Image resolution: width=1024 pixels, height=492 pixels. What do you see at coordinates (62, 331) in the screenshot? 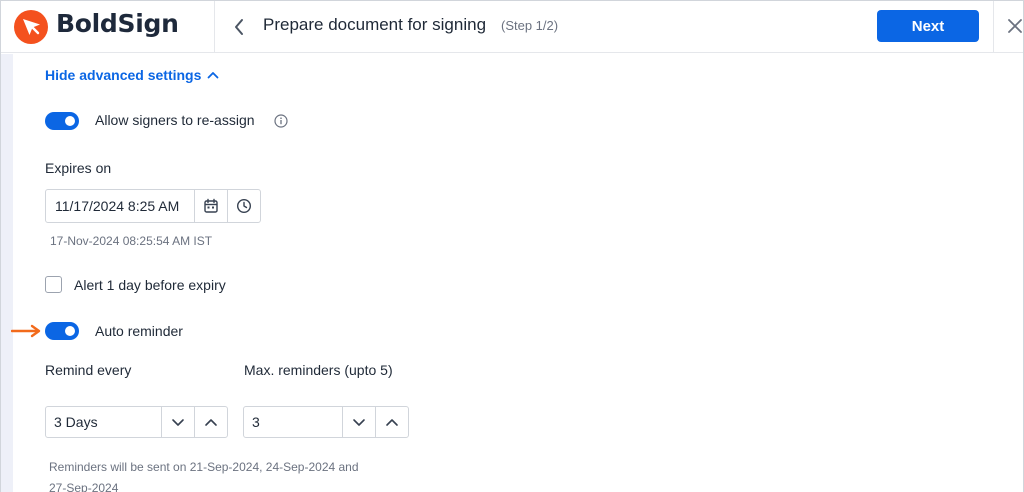
I see `auto-reminder-toggle` at bounding box center [62, 331].